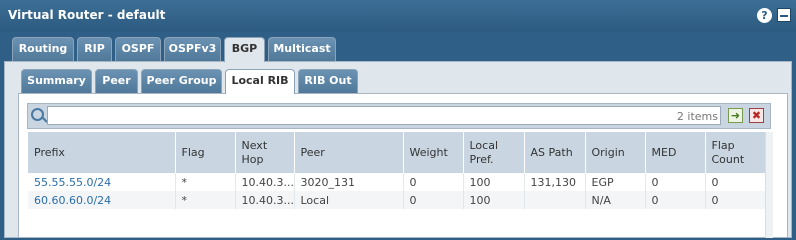  What do you see at coordinates (205, 152) in the screenshot?
I see `col-header-flag: Flag` at bounding box center [205, 152].